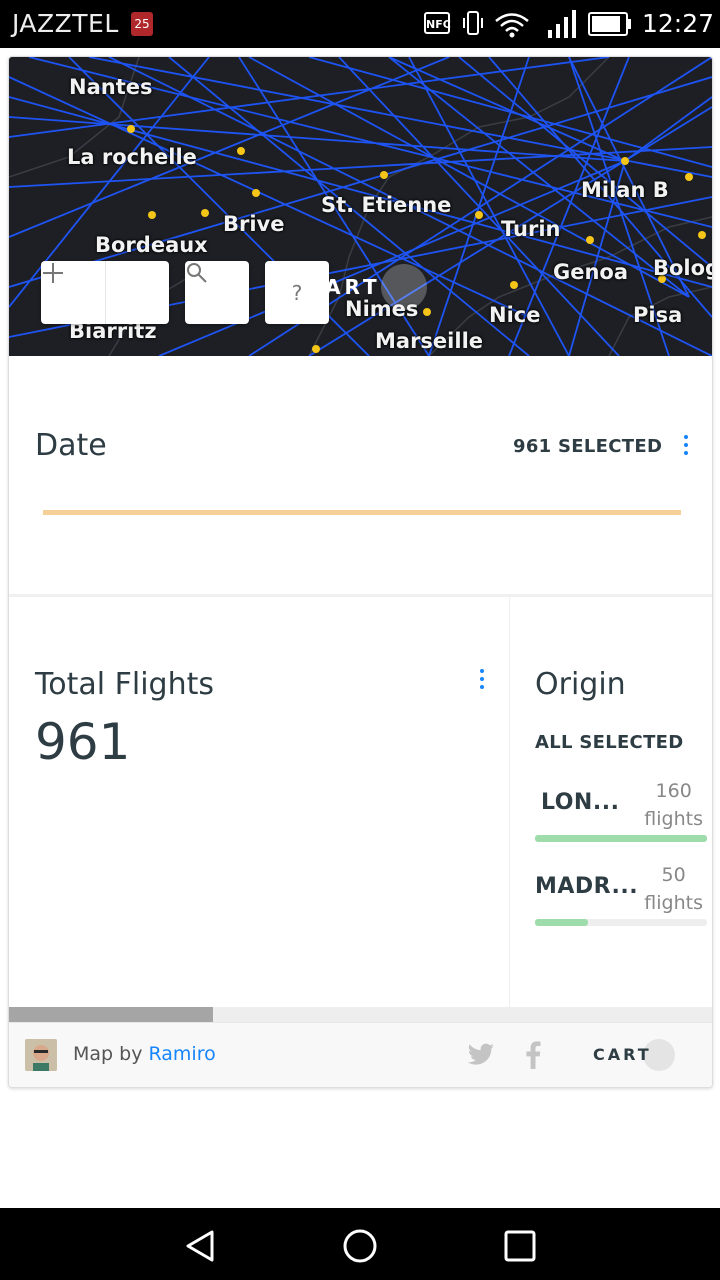  Describe the element at coordinates (142, 24) in the screenshot. I see `calendar-icon: 25` at that location.